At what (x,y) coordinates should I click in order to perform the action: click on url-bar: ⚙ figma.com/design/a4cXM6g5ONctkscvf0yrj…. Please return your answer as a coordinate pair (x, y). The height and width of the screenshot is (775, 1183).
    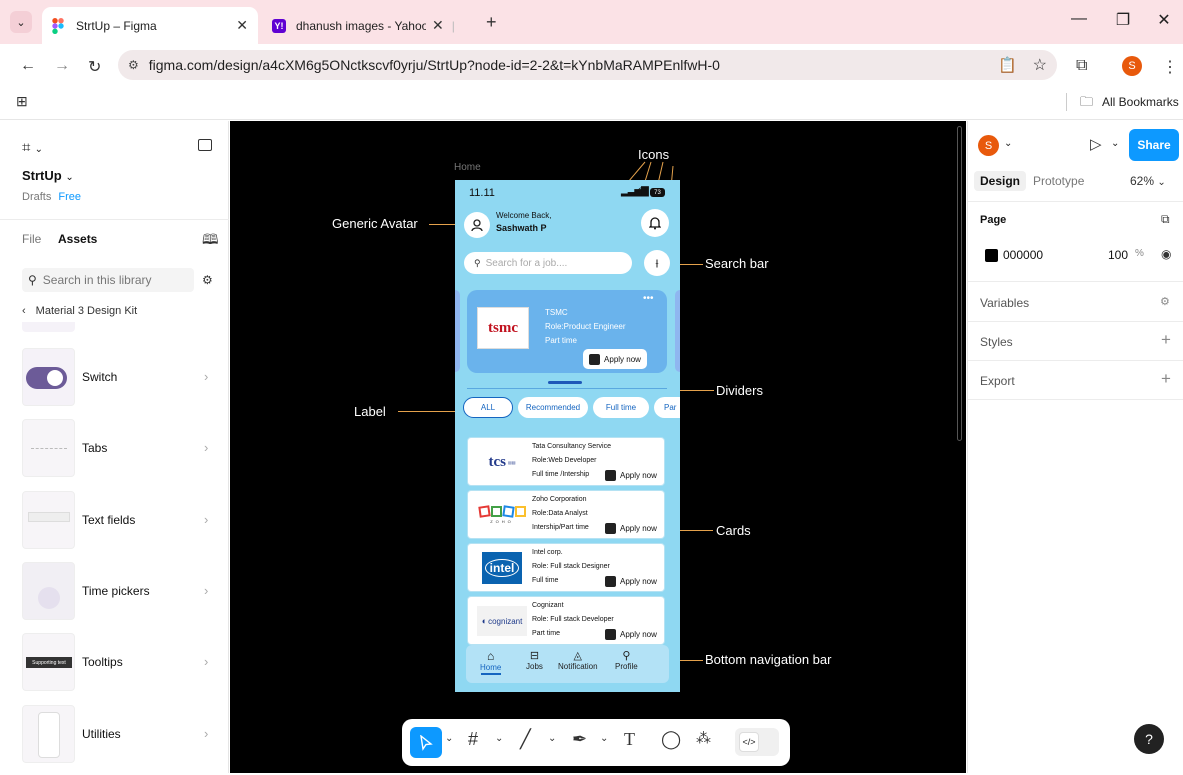
    Looking at the image, I should click on (587, 65).